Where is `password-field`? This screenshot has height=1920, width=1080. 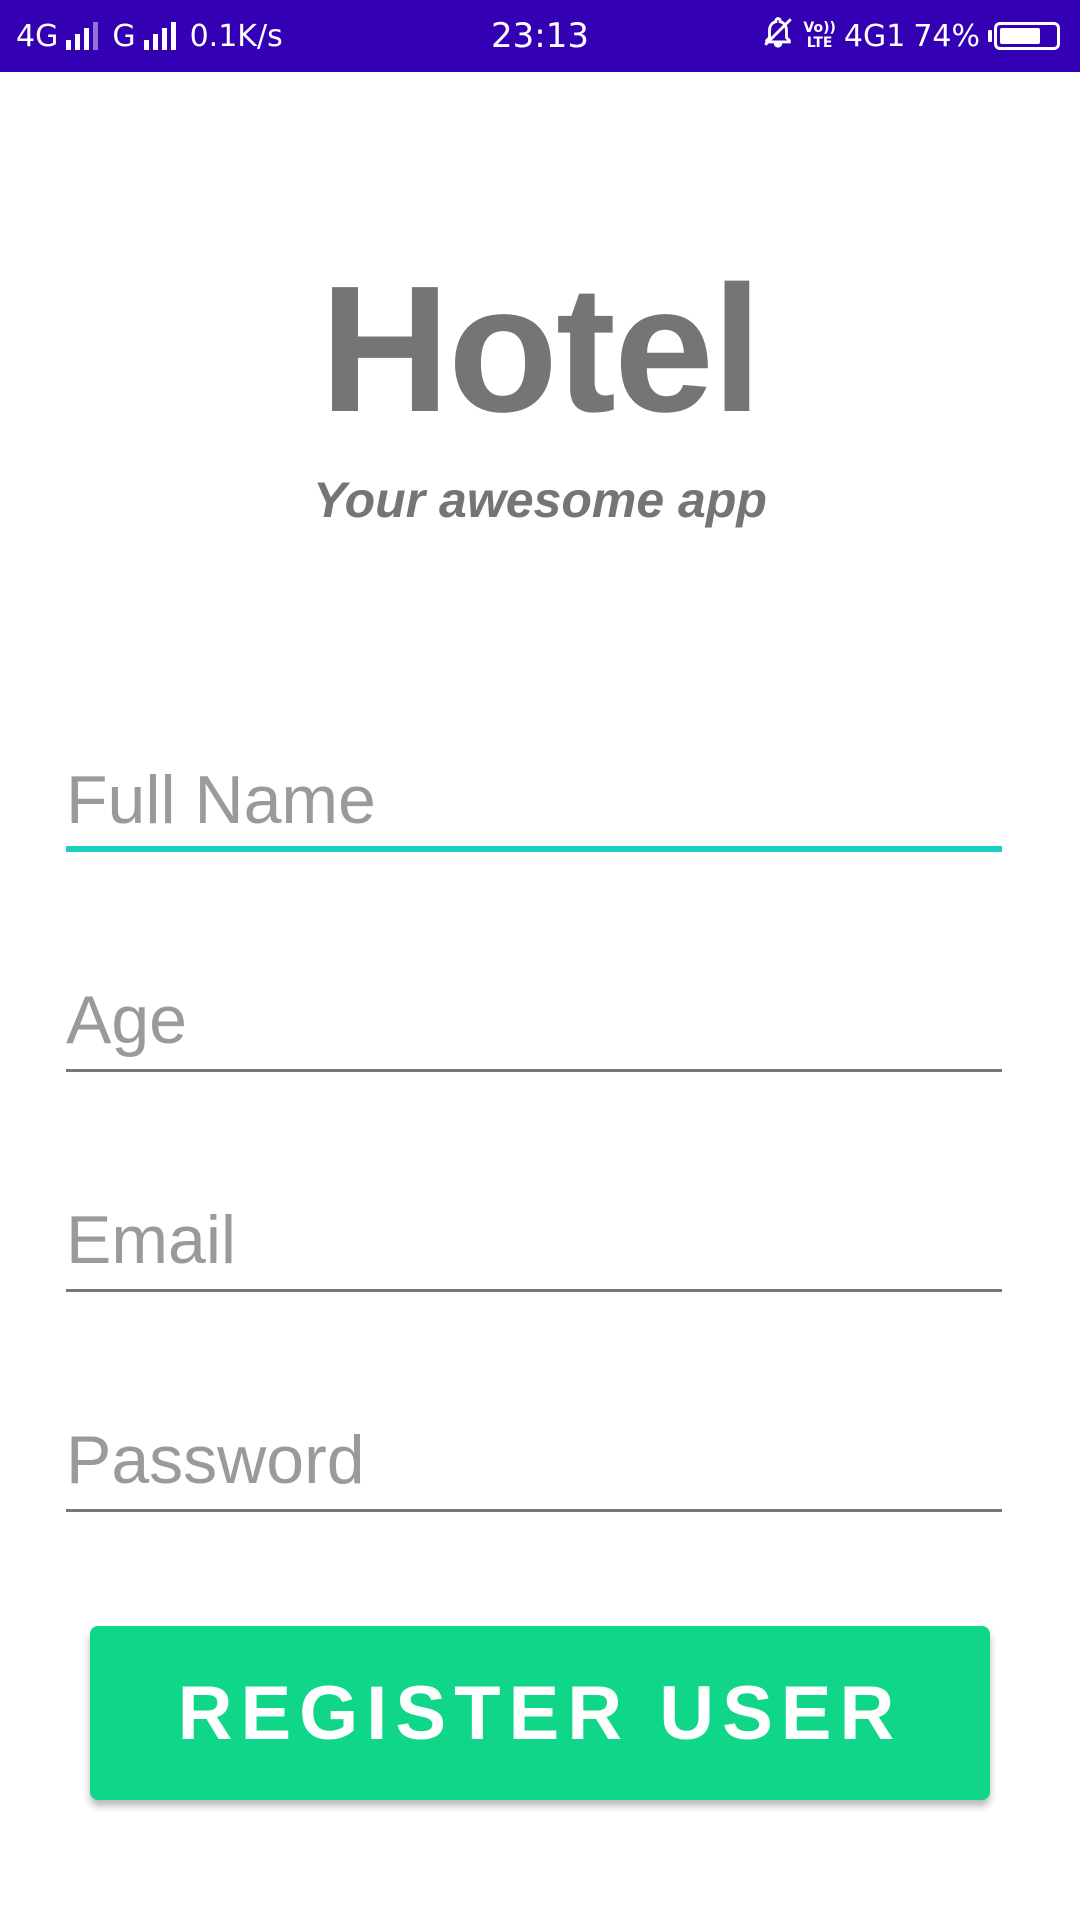 password-field is located at coordinates (534, 1462).